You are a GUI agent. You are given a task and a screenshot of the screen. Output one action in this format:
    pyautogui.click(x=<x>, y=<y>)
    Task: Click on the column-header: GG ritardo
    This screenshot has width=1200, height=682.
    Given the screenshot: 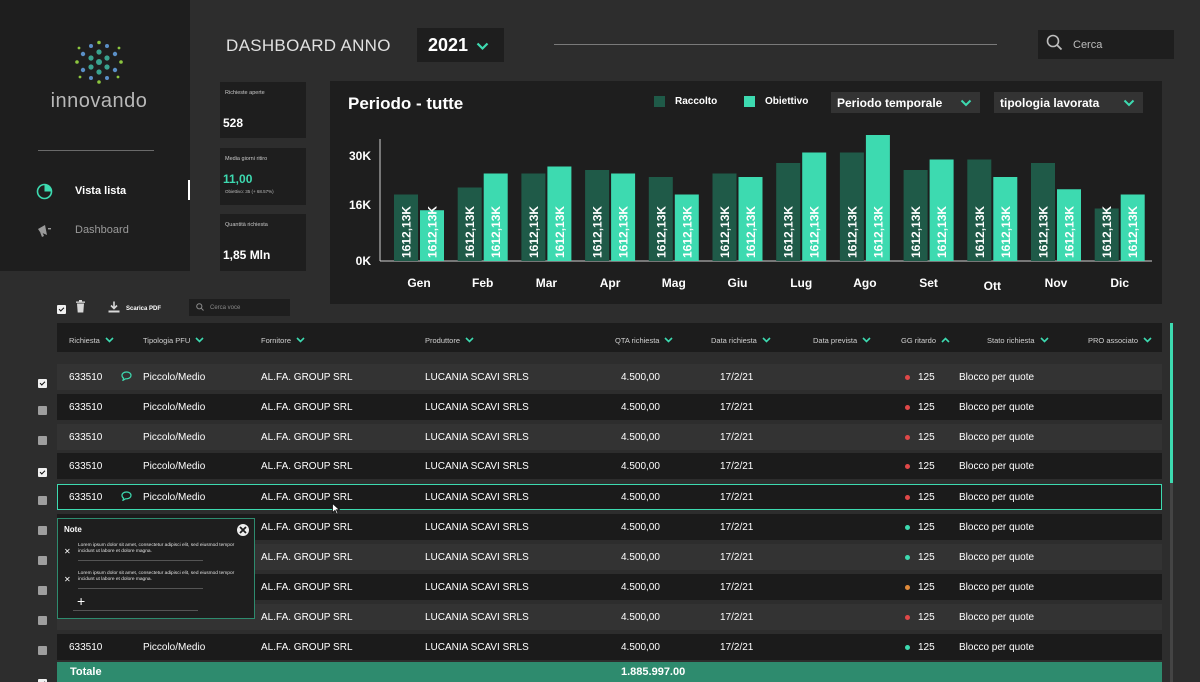 What is the action you would take?
    pyautogui.click(x=925, y=340)
    